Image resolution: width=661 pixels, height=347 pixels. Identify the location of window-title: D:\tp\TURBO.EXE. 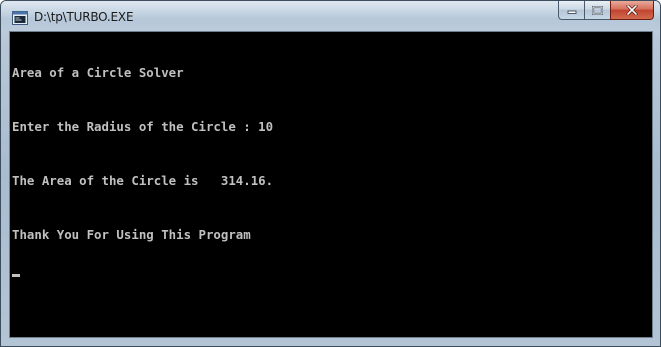
(84, 17).